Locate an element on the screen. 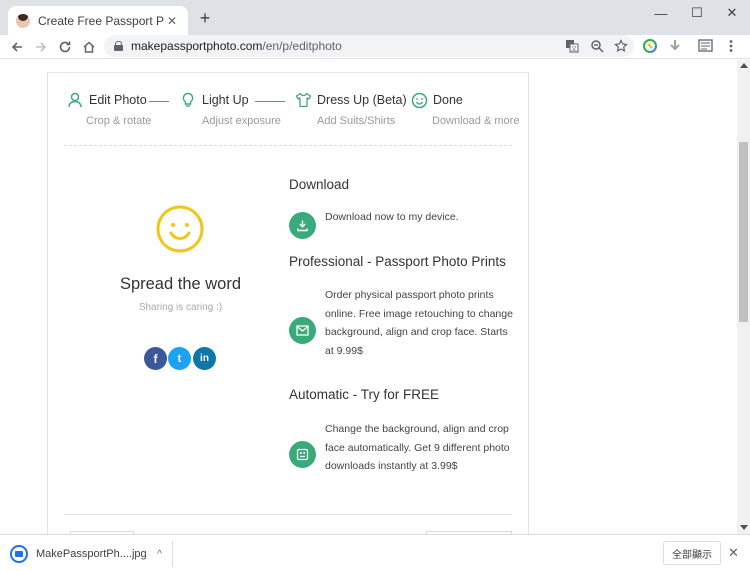 Image resolution: width=750 pixels, height=571 pixels. bookmark-star-icon is located at coordinates (621, 46).